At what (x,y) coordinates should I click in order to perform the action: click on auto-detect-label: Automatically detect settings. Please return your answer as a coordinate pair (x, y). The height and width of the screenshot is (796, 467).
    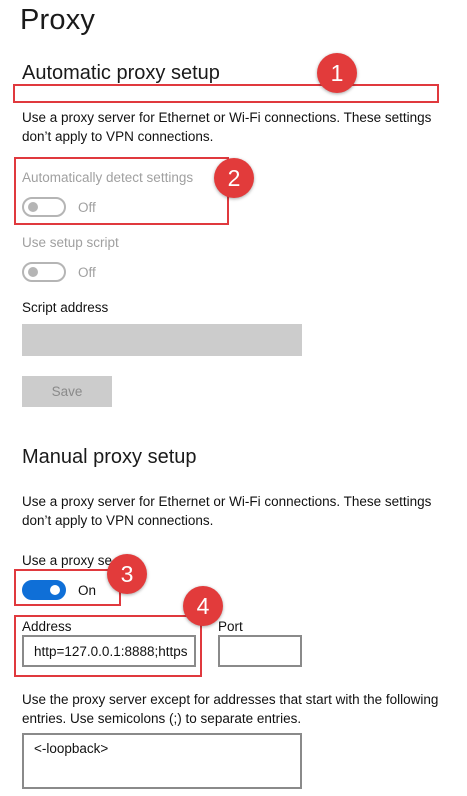
    Looking at the image, I should click on (108, 177).